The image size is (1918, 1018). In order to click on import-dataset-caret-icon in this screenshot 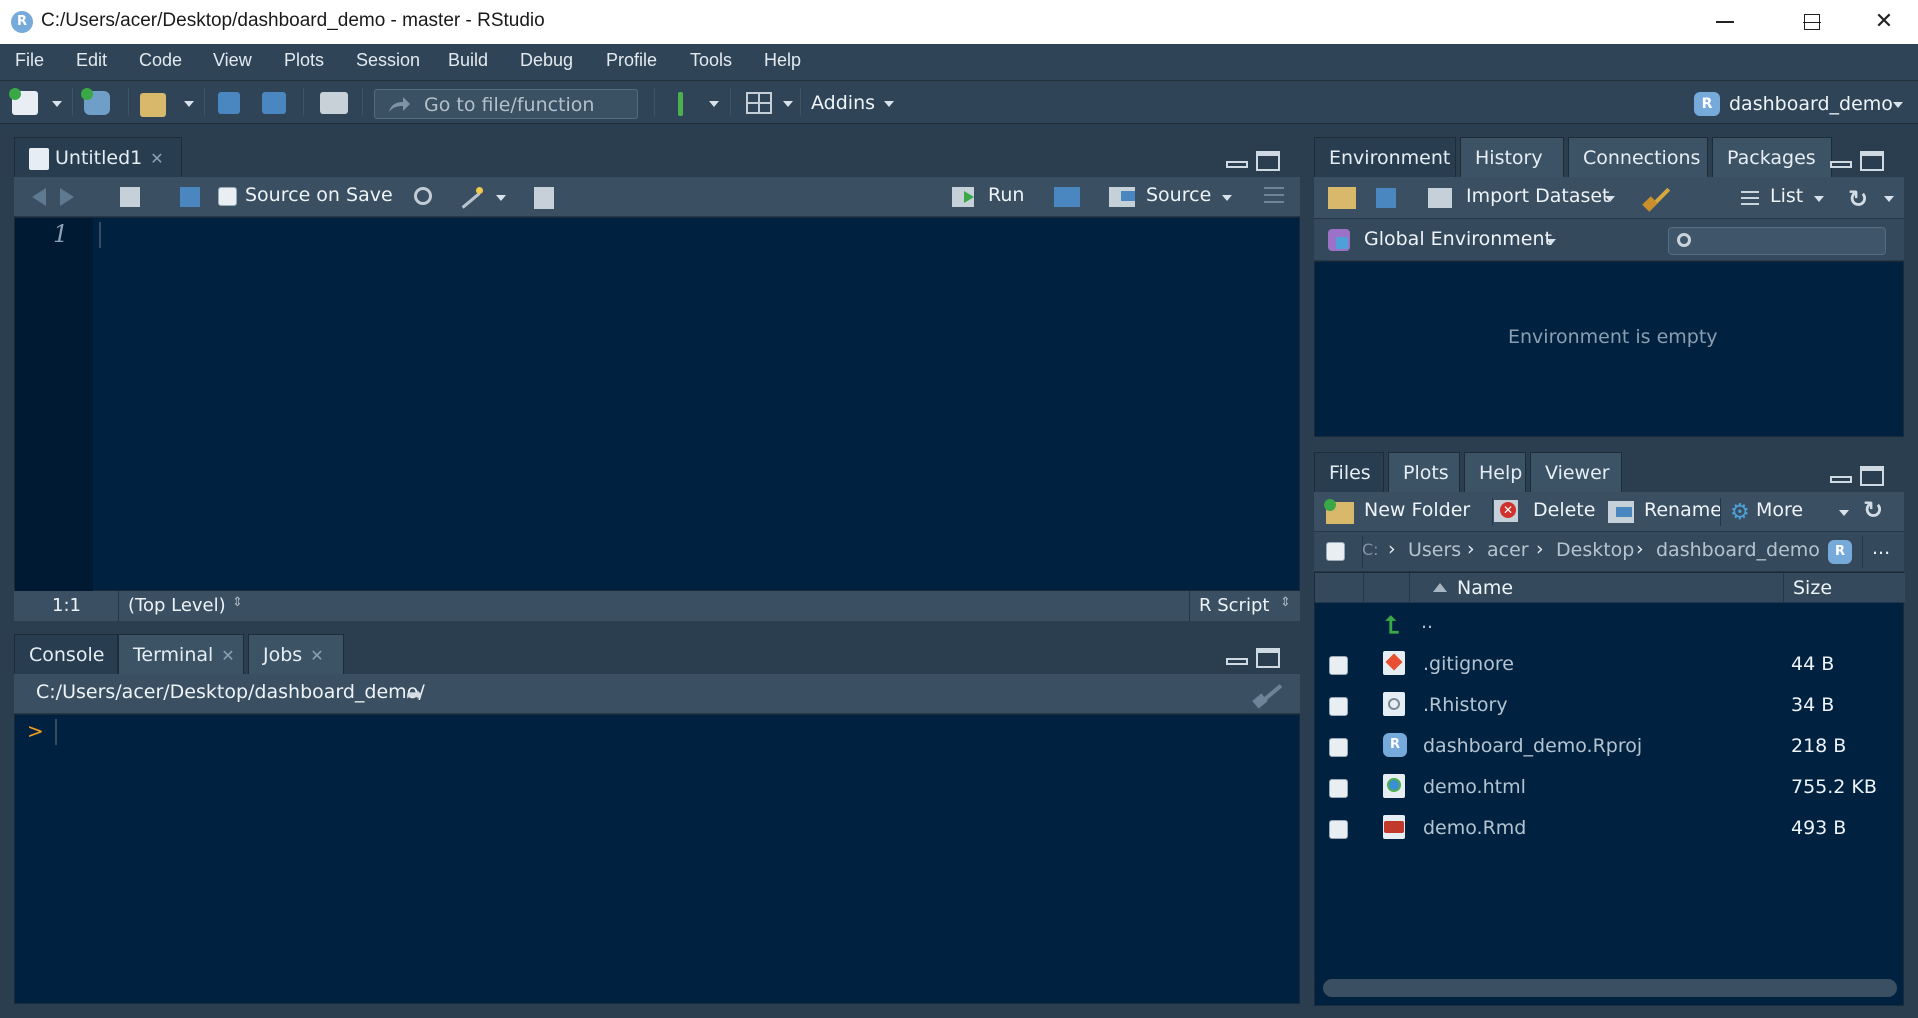, I will do `click(1610, 199)`.